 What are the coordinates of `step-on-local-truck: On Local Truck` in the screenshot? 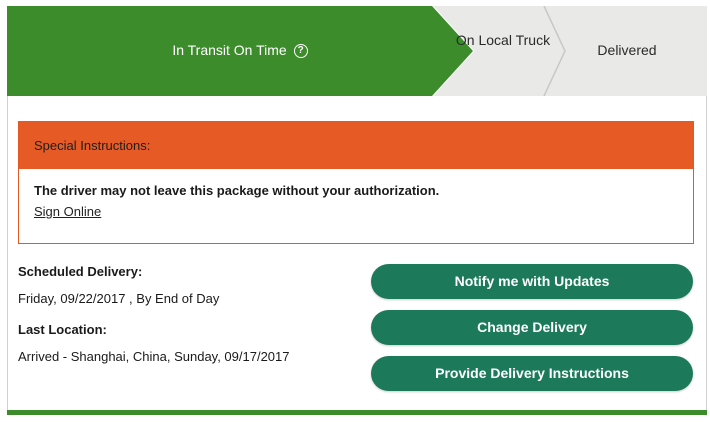 It's located at (503, 40).